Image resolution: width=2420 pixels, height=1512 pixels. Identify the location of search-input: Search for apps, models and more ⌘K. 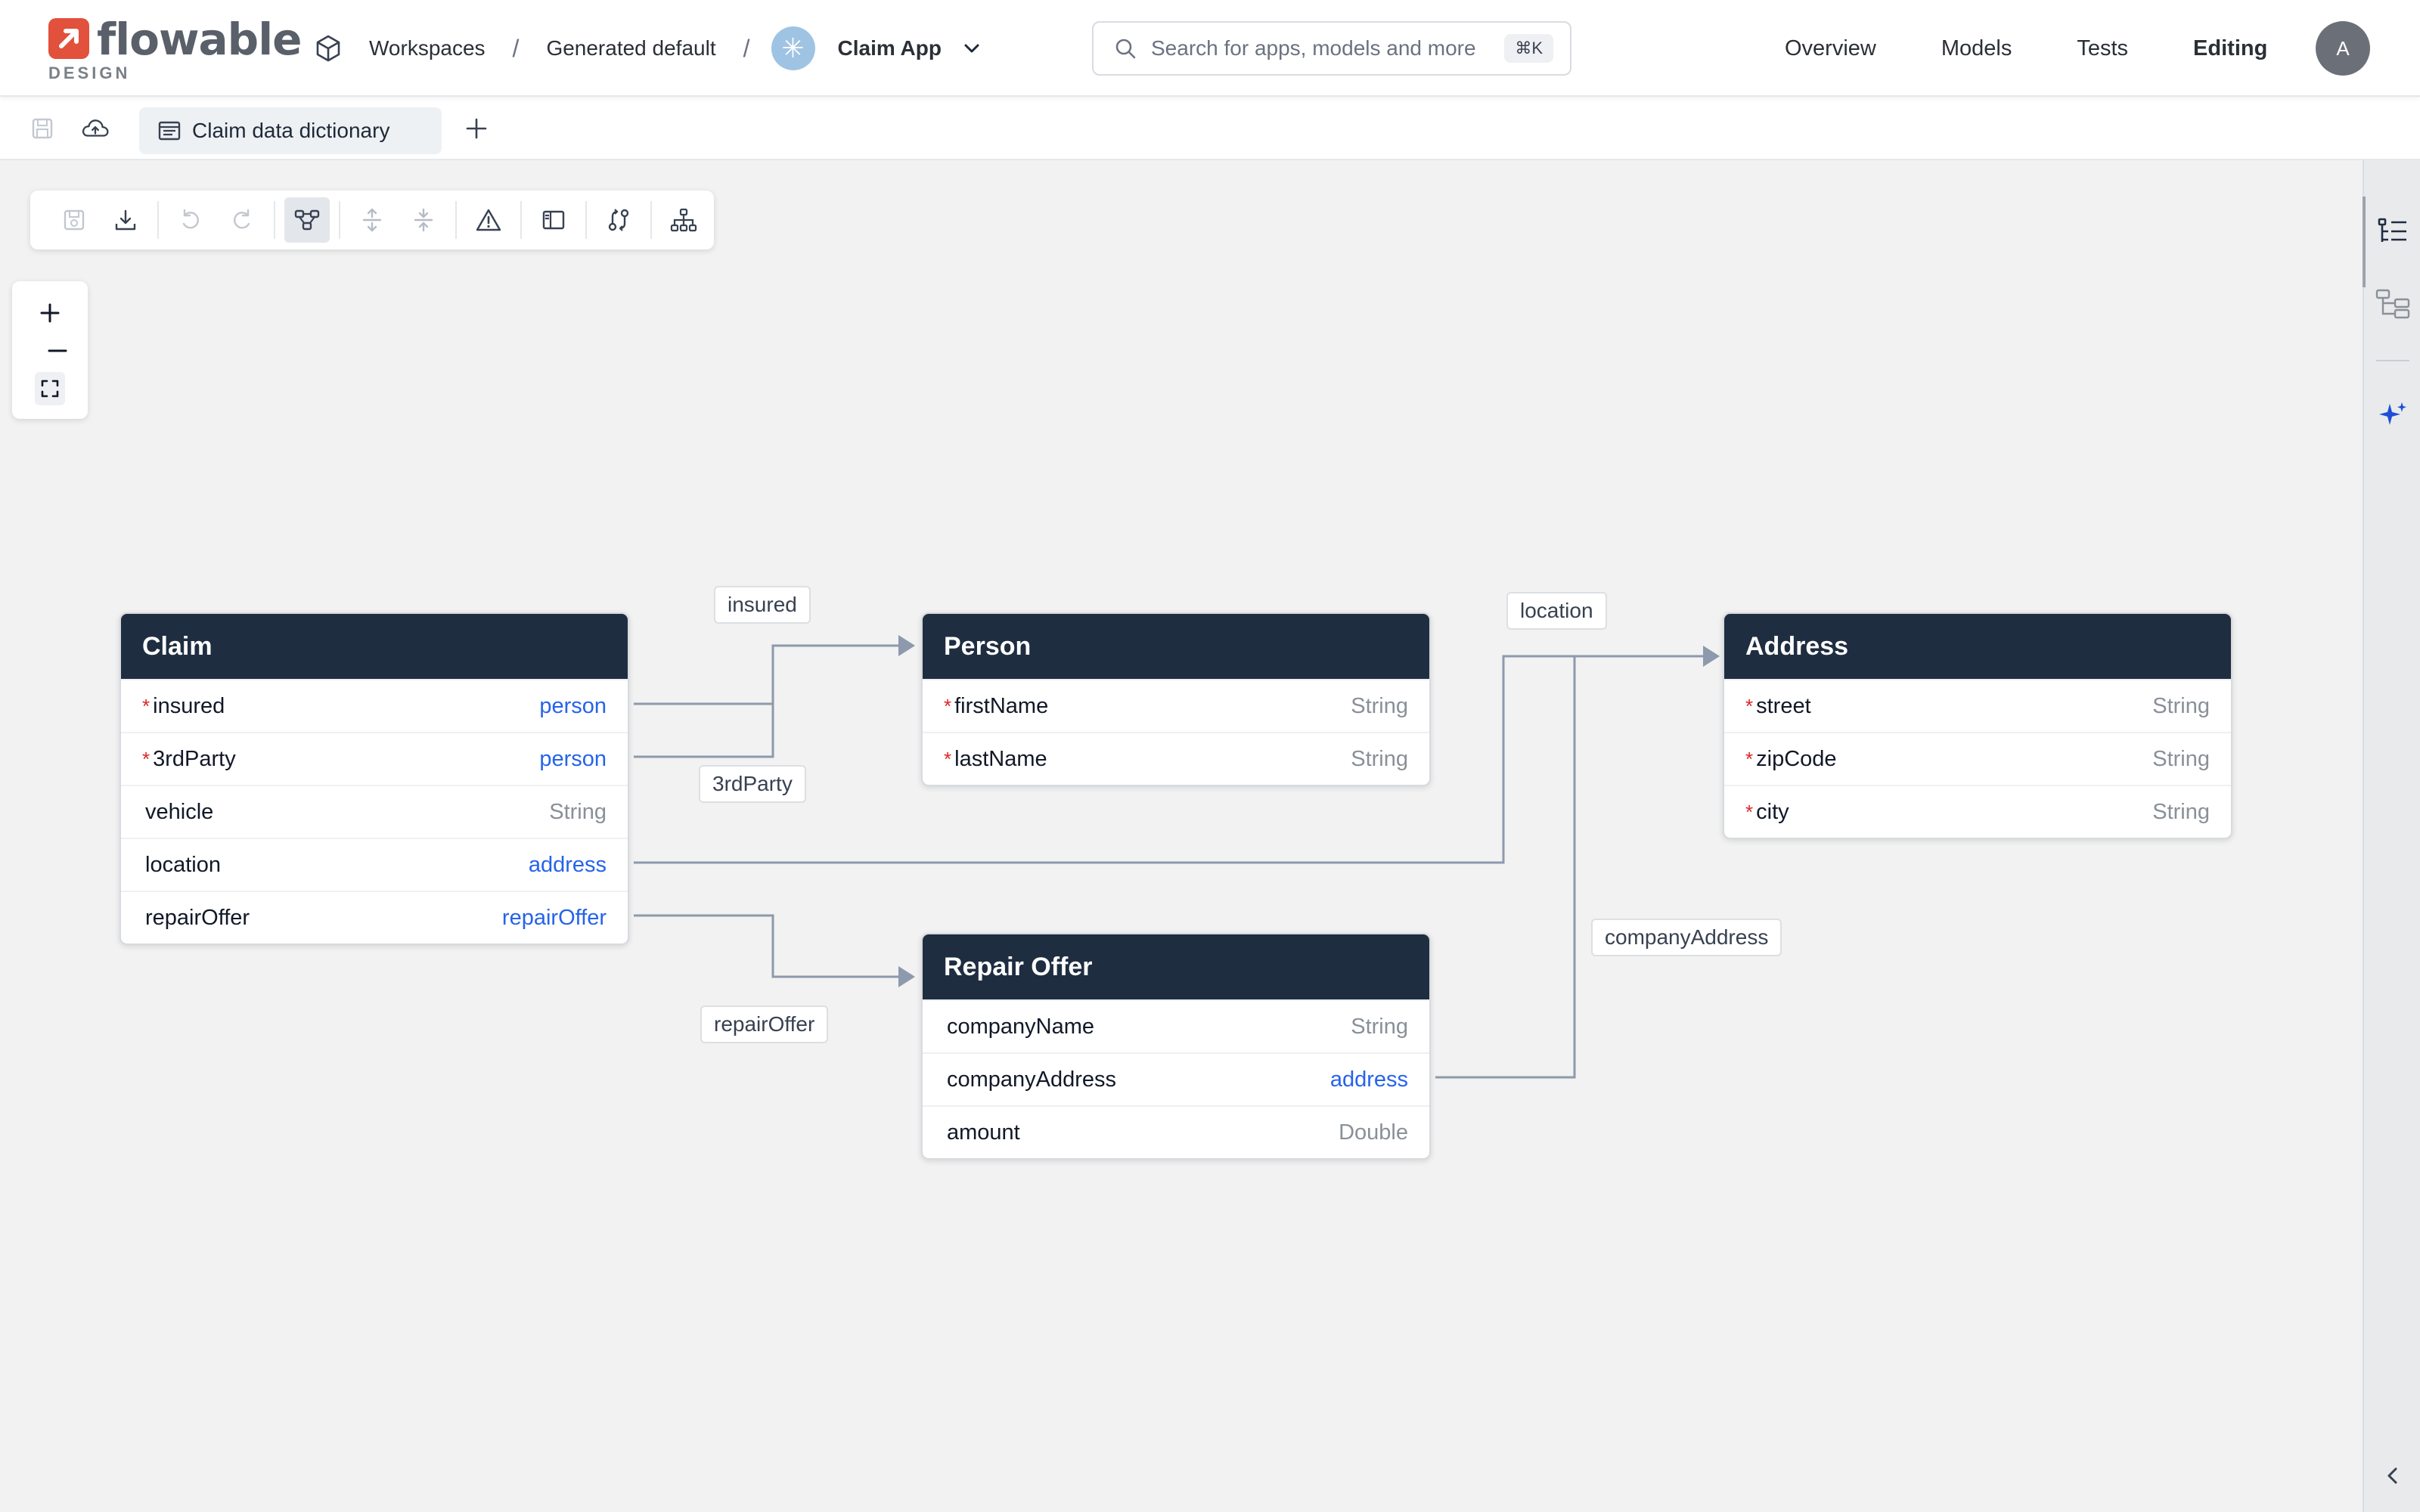
(1331, 48).